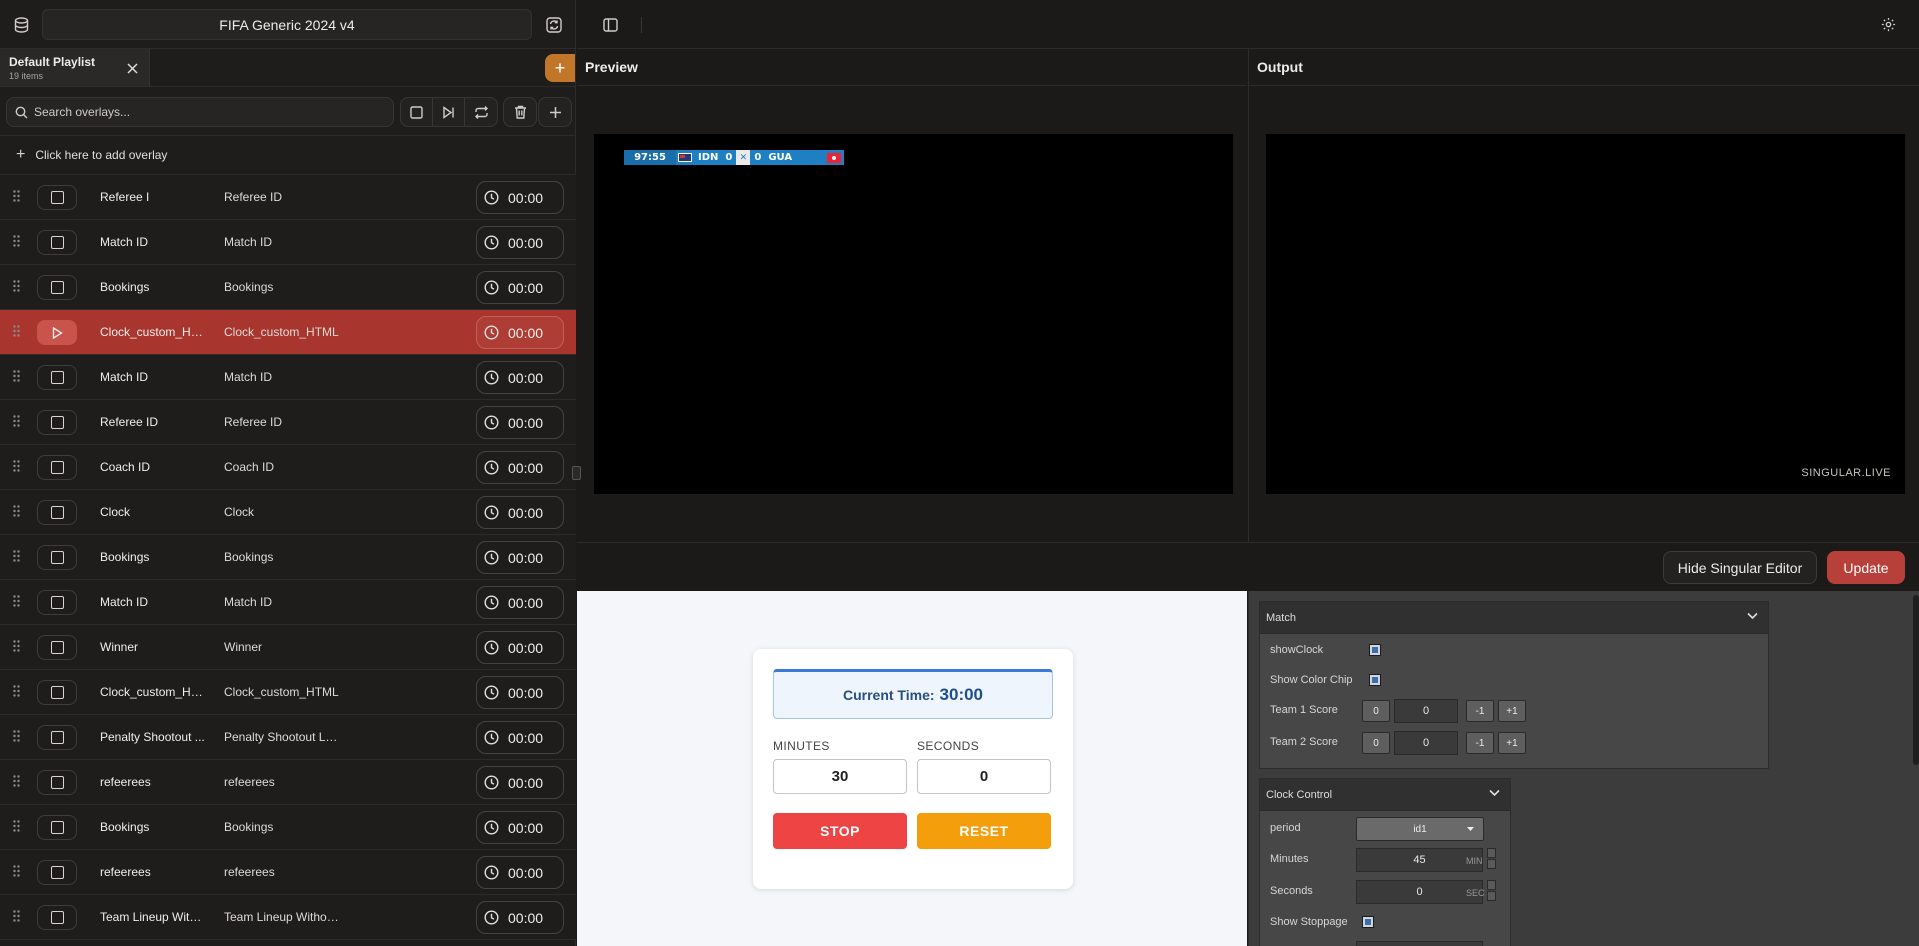  I want to click on loop-icon, so click(481, 112).